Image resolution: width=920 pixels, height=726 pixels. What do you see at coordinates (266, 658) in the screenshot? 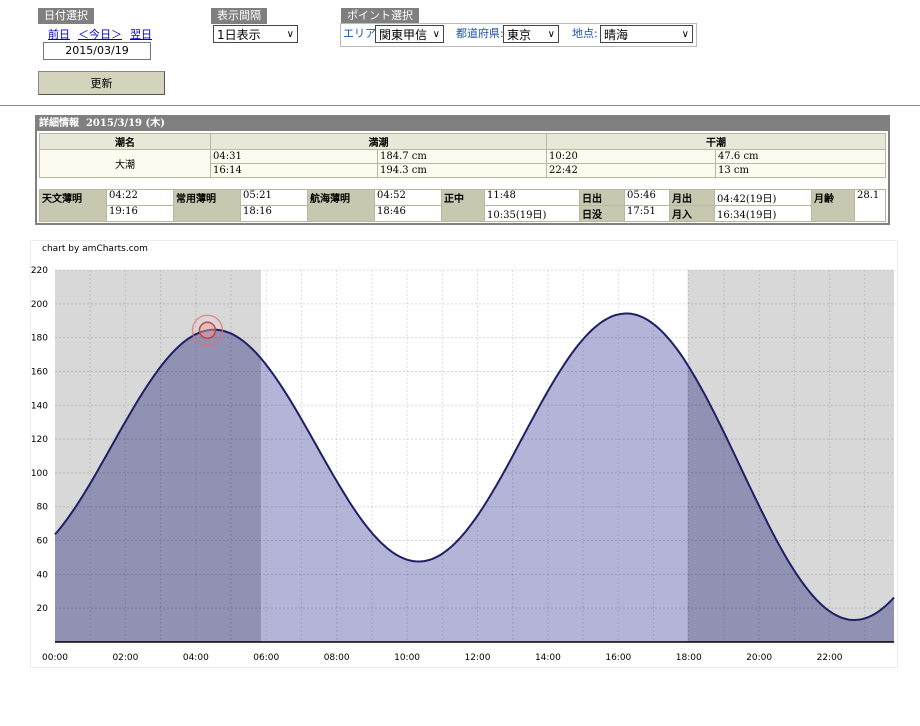
I see `x-tick-label: 06:00` at bounding box center [266, 658].